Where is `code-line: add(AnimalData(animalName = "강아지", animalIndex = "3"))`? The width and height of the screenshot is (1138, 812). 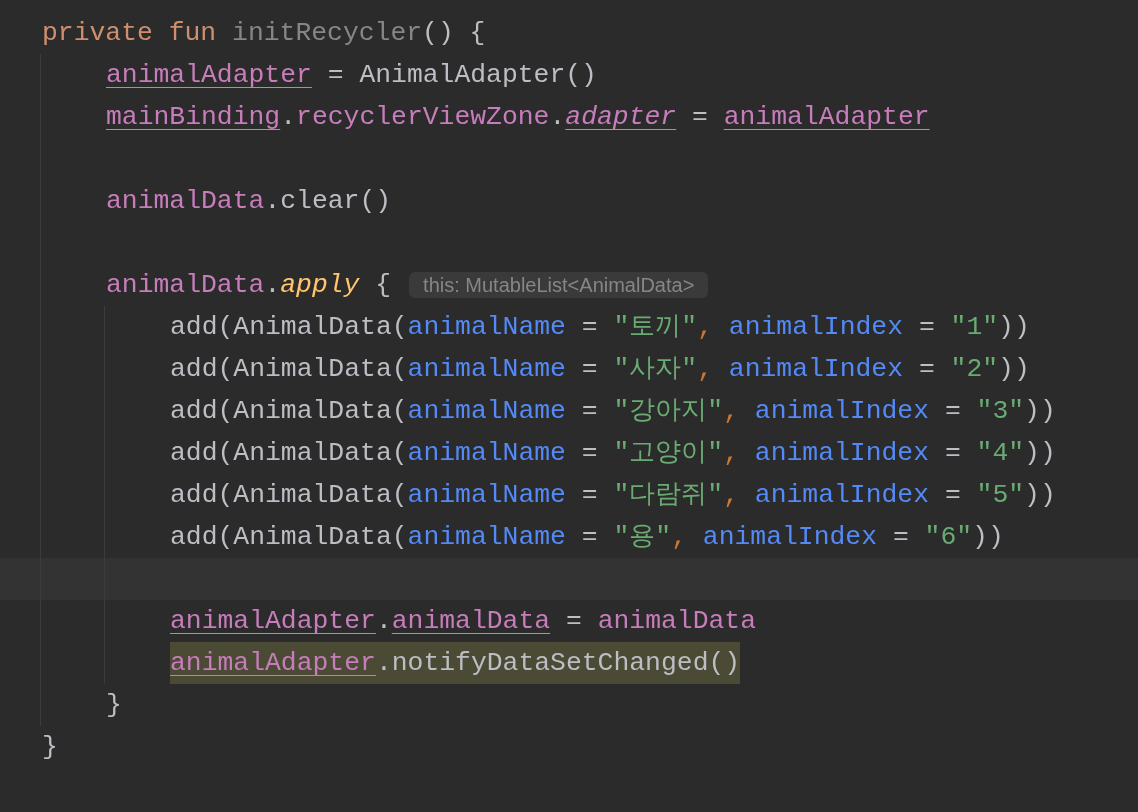
code-line: add(AnimalData(animalName = "강아지", animalIndex = "3")) is located at coordinates (613, 411).